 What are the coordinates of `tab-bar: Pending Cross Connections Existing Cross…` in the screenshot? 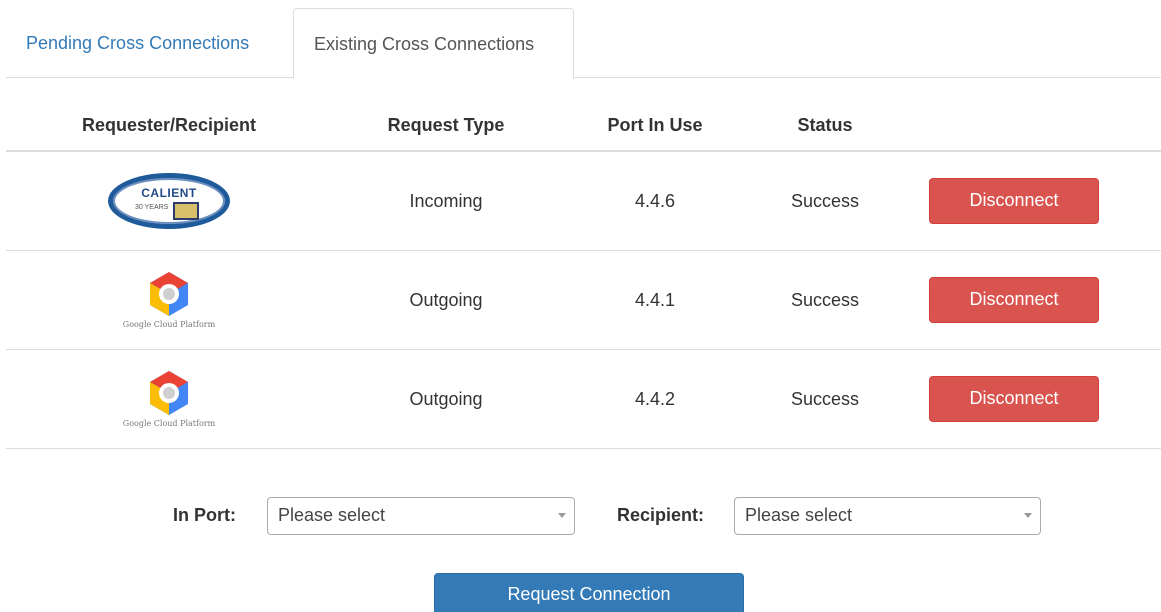 It's located at (583, 43).